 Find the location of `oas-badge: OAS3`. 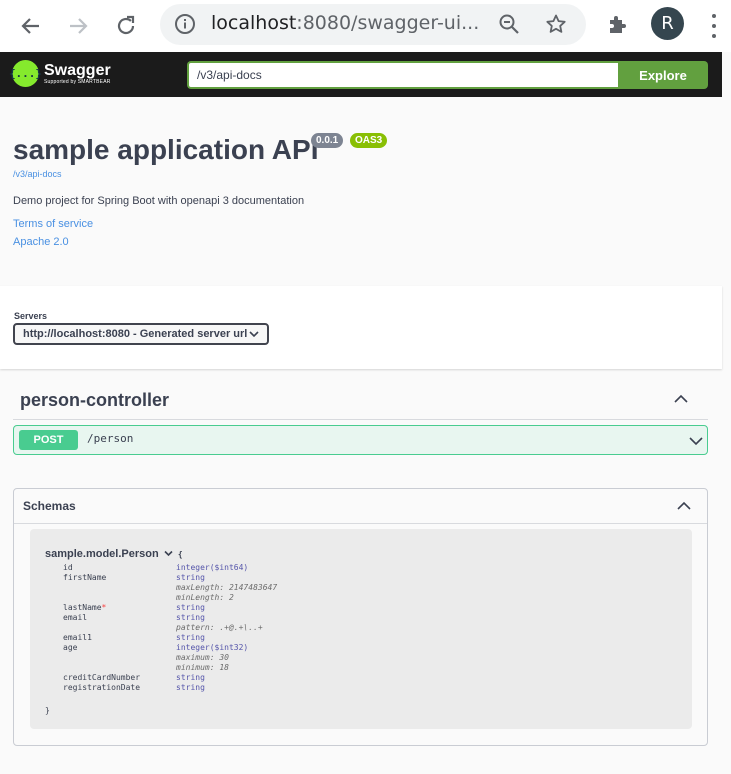

oas-badge: OAS3 is located at coordinates (369, 140).